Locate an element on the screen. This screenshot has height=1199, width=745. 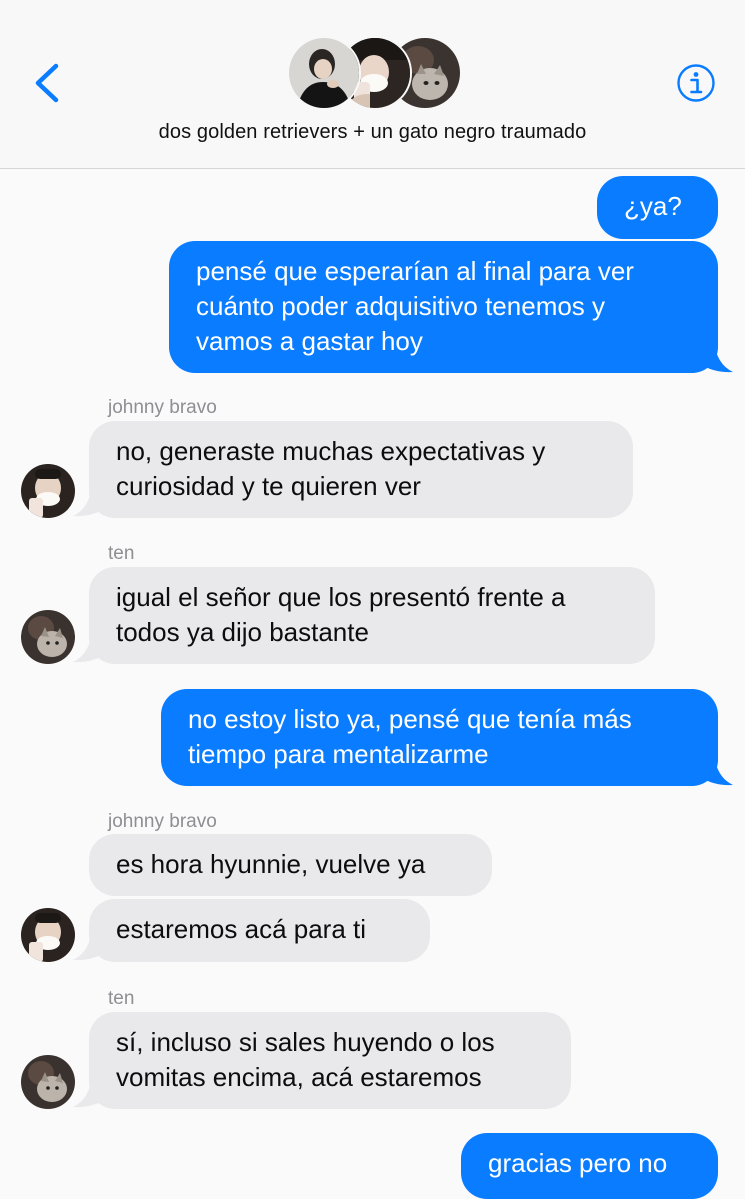
outgoing-message-bubble: gracias pero no is located at coordinates (589, 1166).